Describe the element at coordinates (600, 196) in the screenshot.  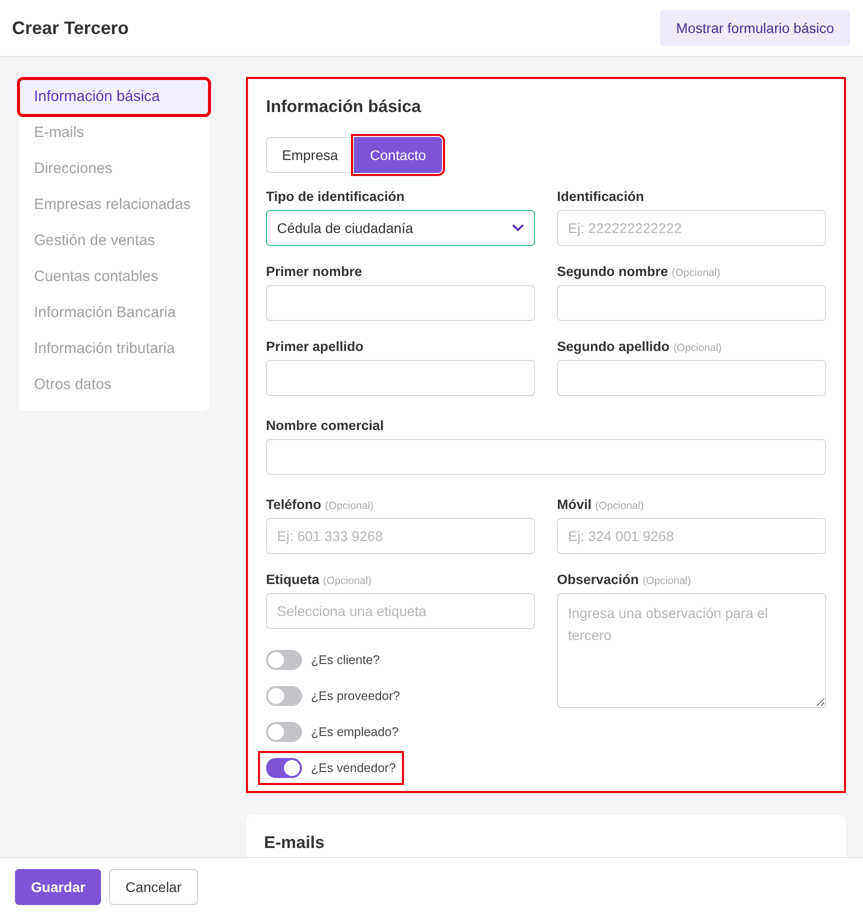
I see `field-label: Identificación` at that location.